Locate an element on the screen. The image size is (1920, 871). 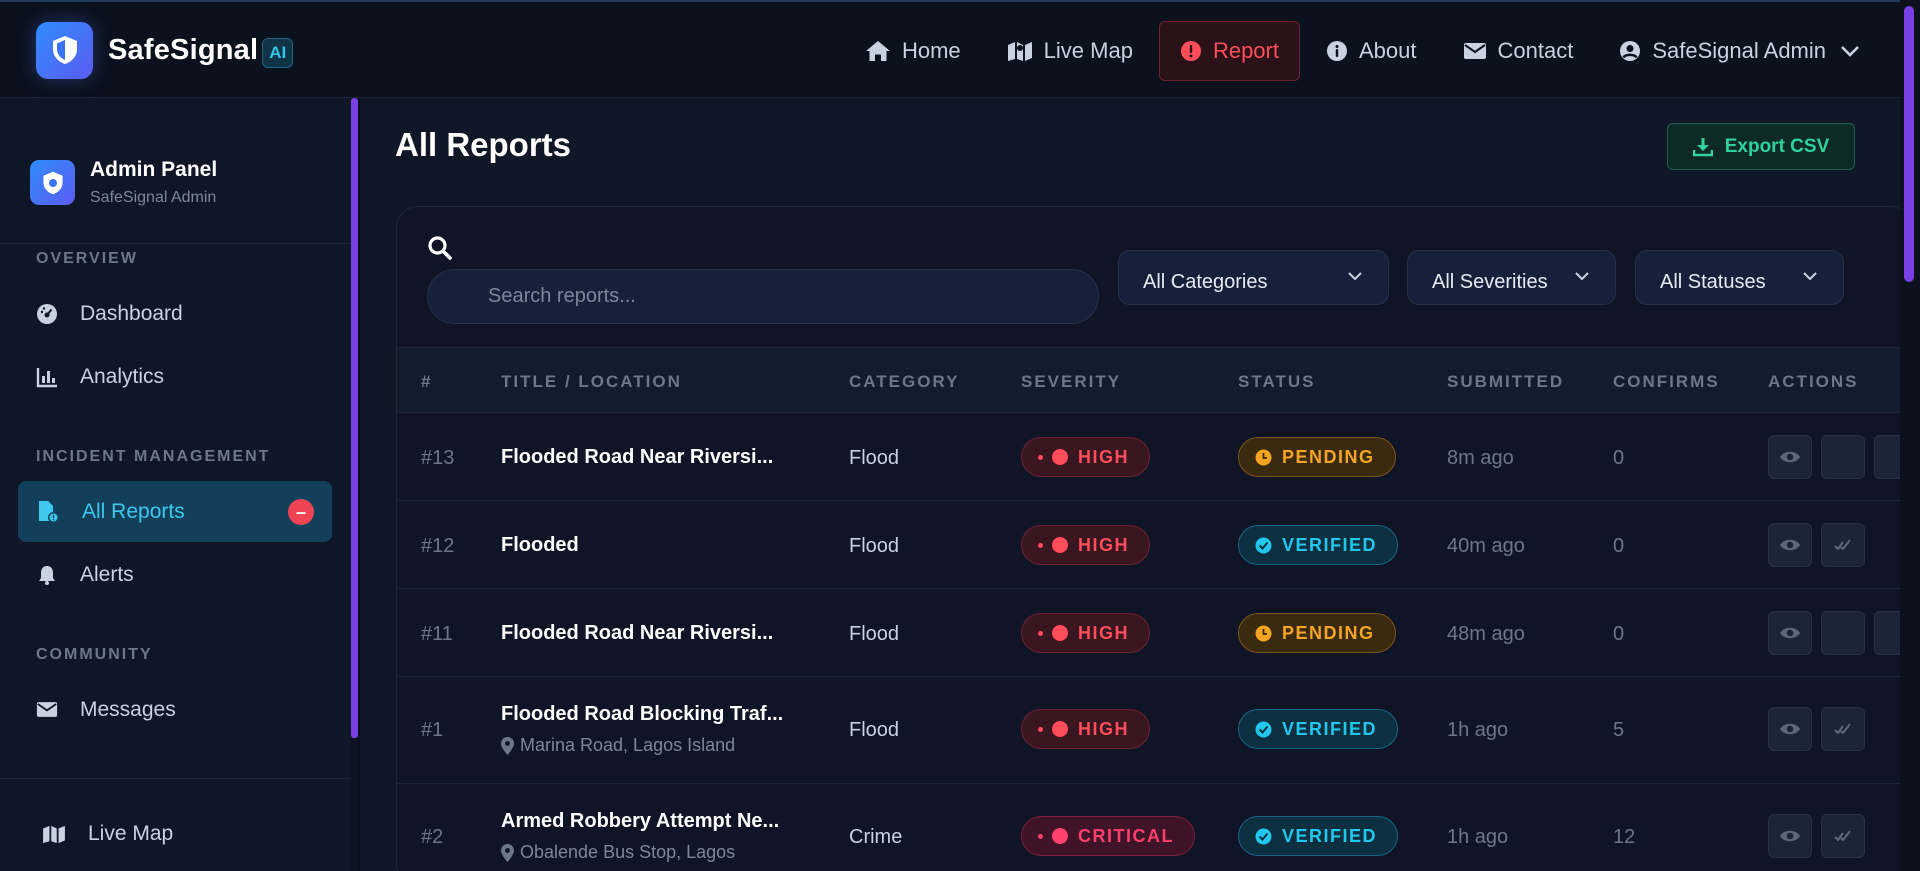
nav-home: Home is located at coordinates (913, 51).